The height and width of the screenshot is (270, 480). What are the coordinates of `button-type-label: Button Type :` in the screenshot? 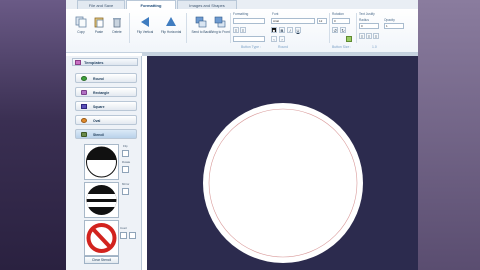 It's located at (251, 47).